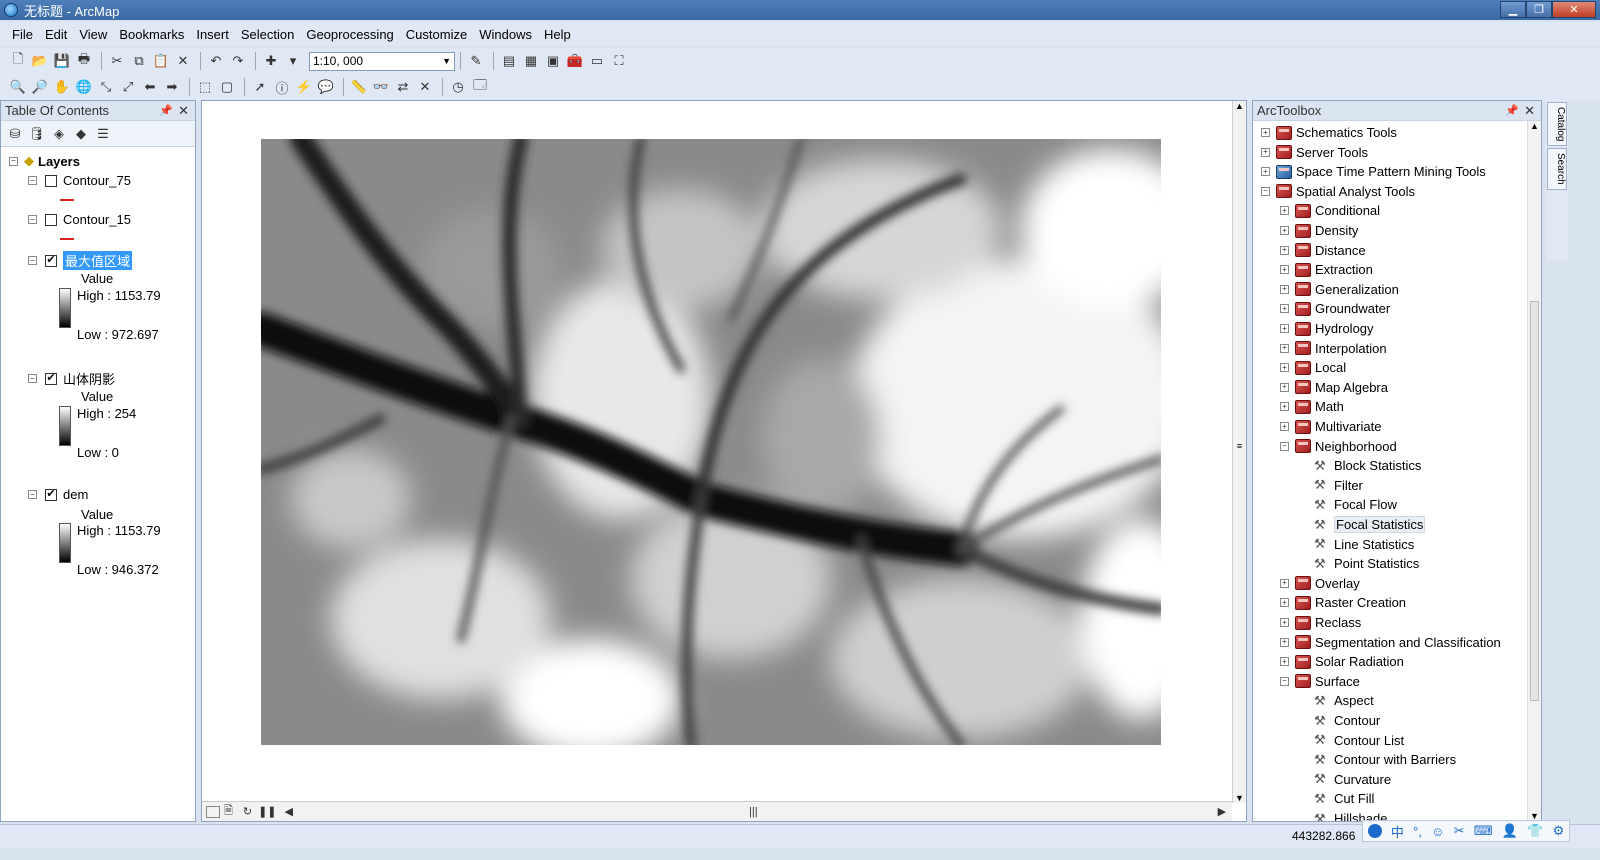  Describe the element at coordinates (22, 34) in the screenshot. I see `menu-file: File` at that location.